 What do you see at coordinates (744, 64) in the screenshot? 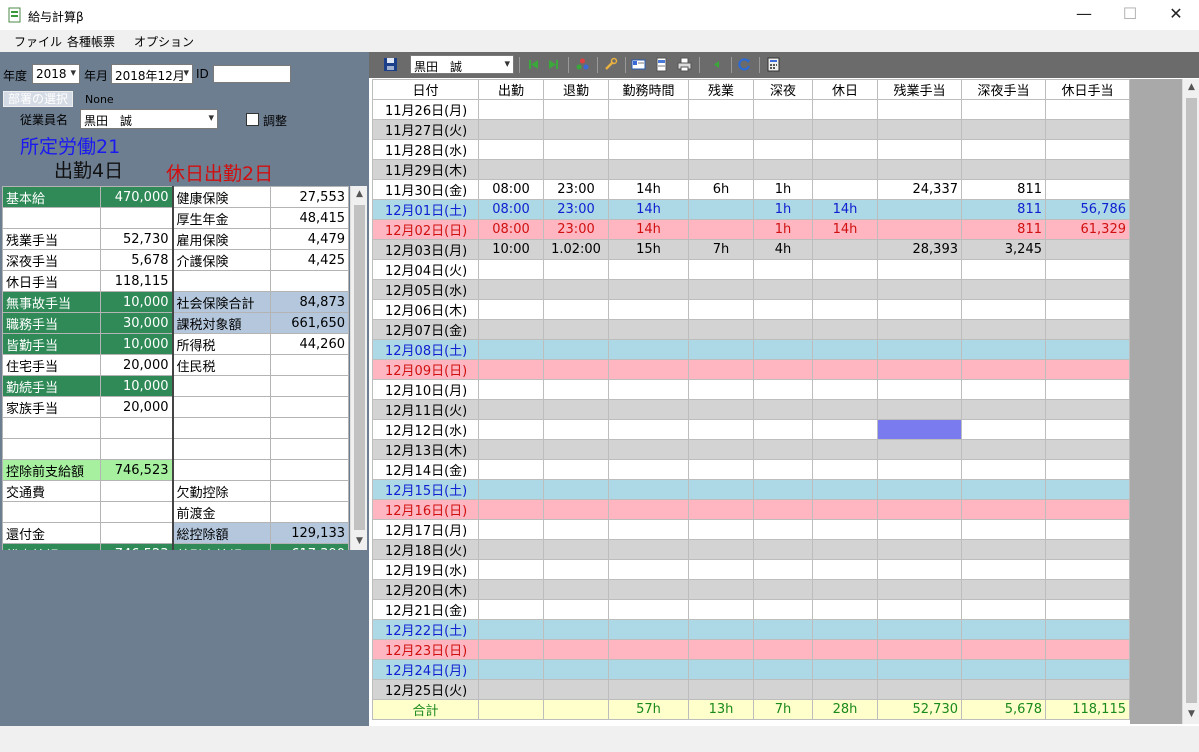
I see `refresh-icon` at bounding box center [744, 64].